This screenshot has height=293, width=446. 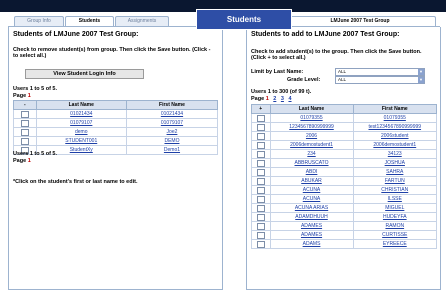 I want to click on tab-group-info: Group Info, so click(x=39, y=21).